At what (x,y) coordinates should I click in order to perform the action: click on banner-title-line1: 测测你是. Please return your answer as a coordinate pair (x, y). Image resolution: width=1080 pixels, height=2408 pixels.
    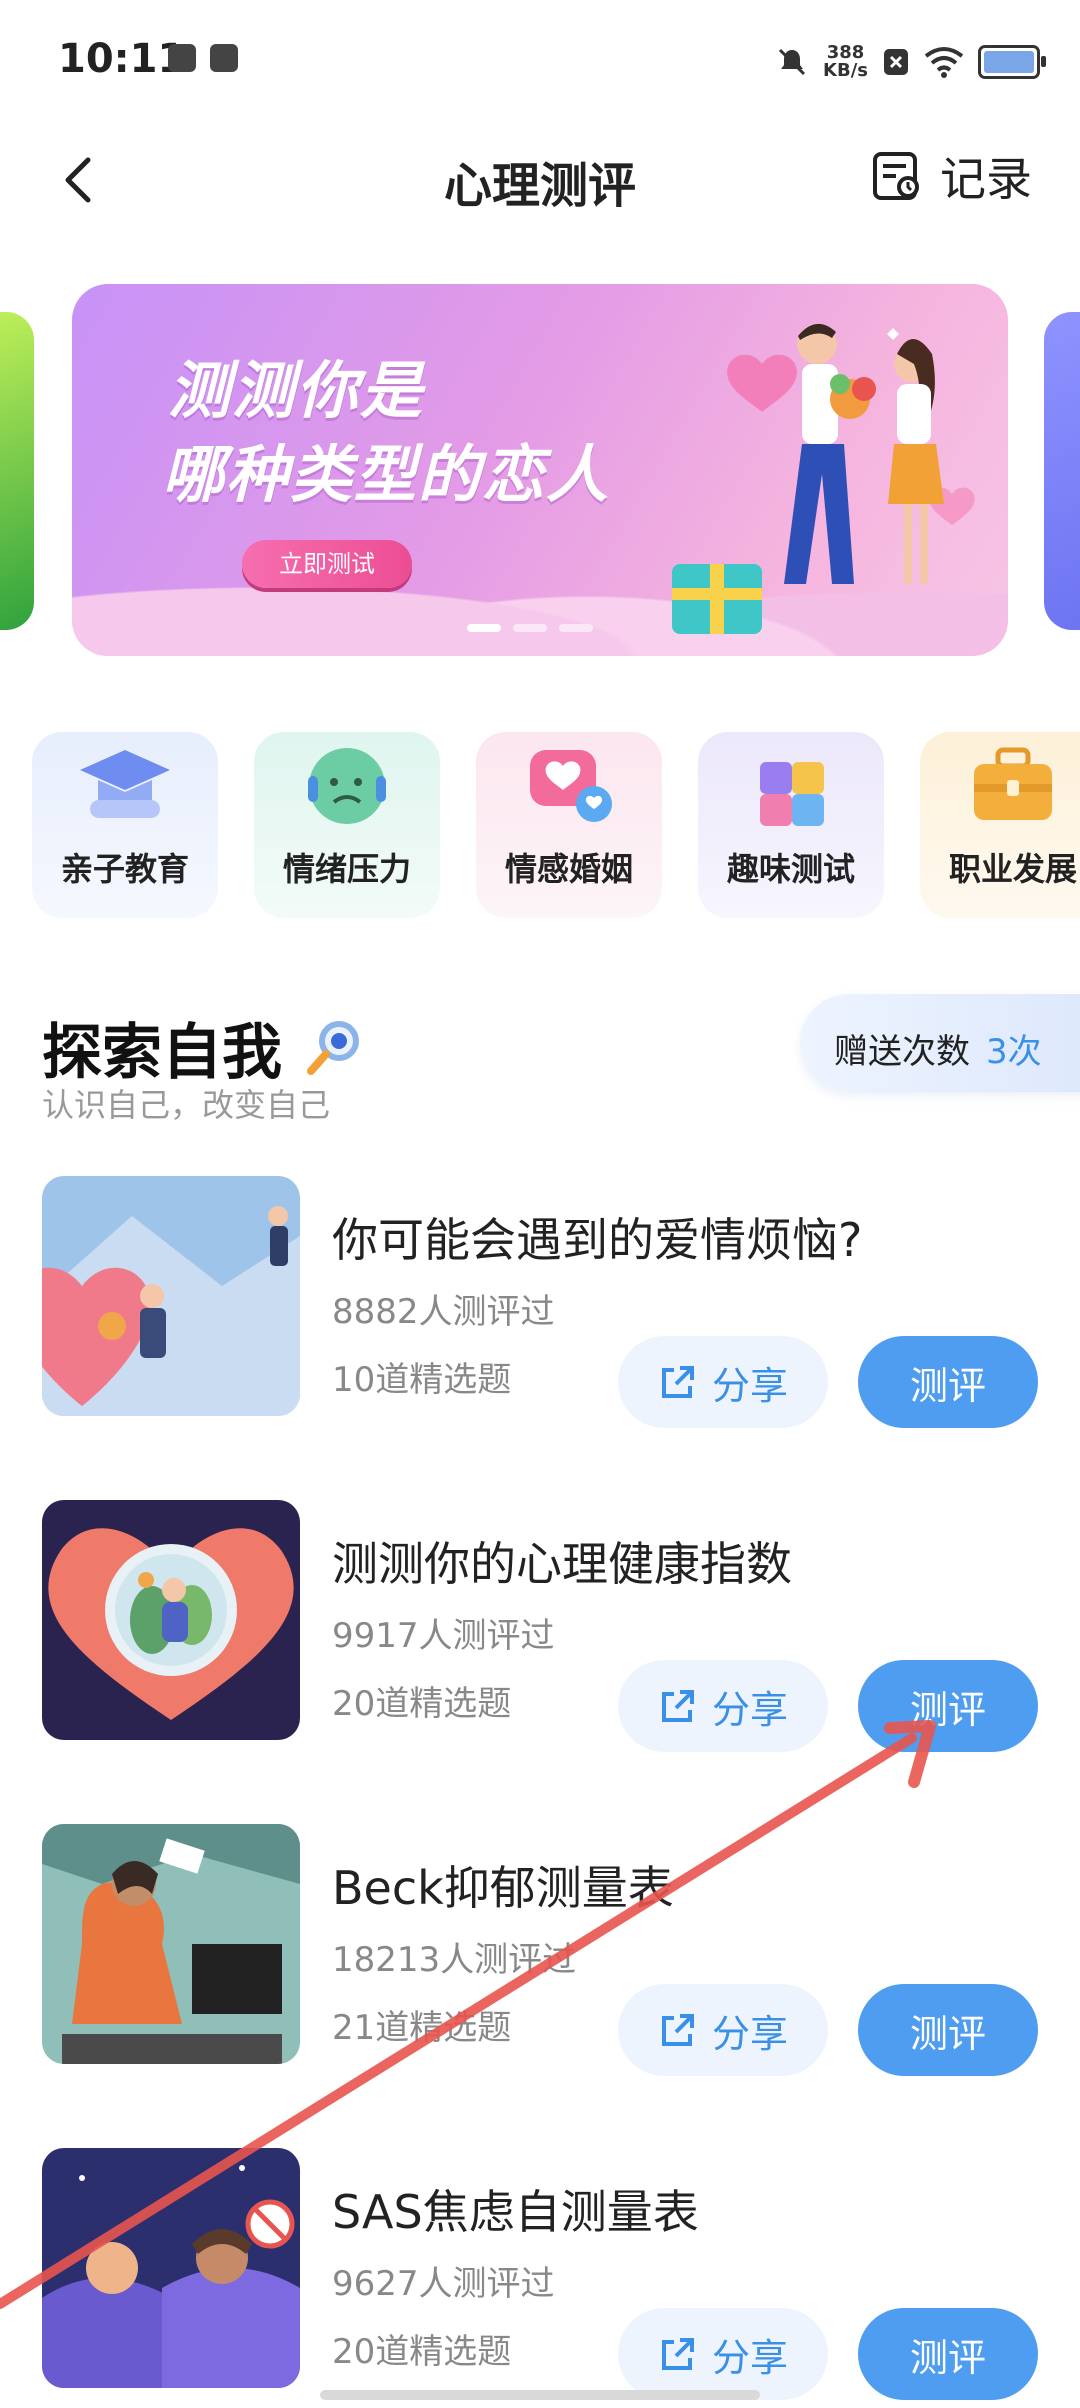
    Looking at the image, I should click on (296, 390).